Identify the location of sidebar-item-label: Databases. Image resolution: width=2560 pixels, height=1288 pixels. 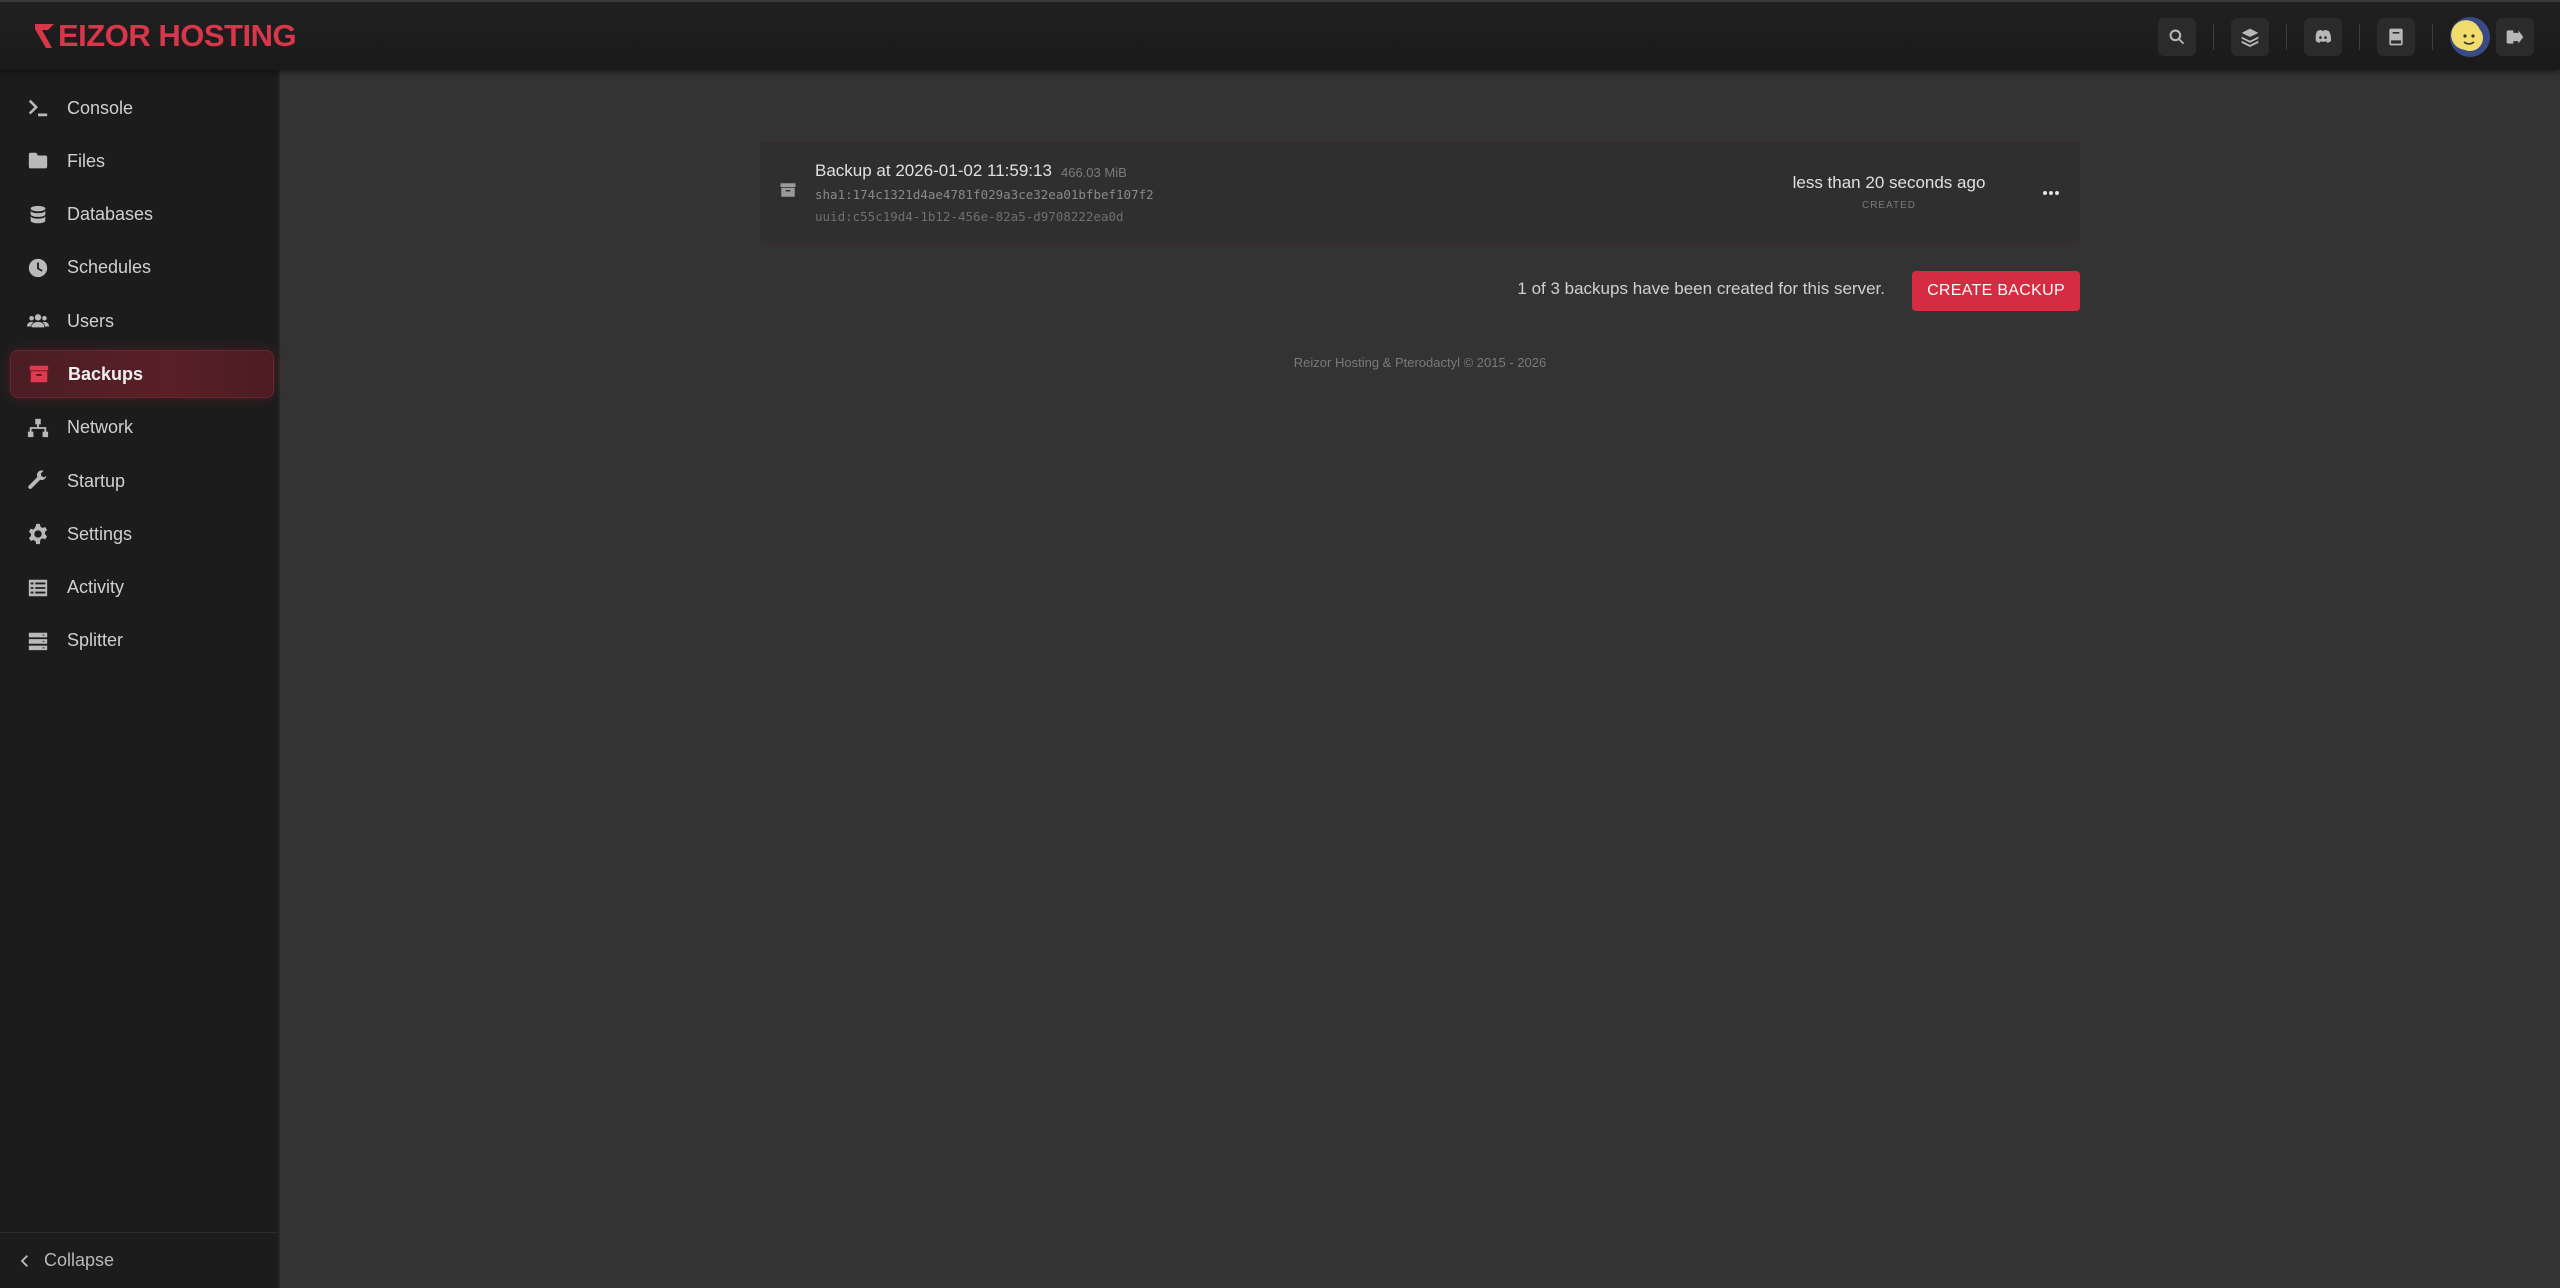
(110, 214).